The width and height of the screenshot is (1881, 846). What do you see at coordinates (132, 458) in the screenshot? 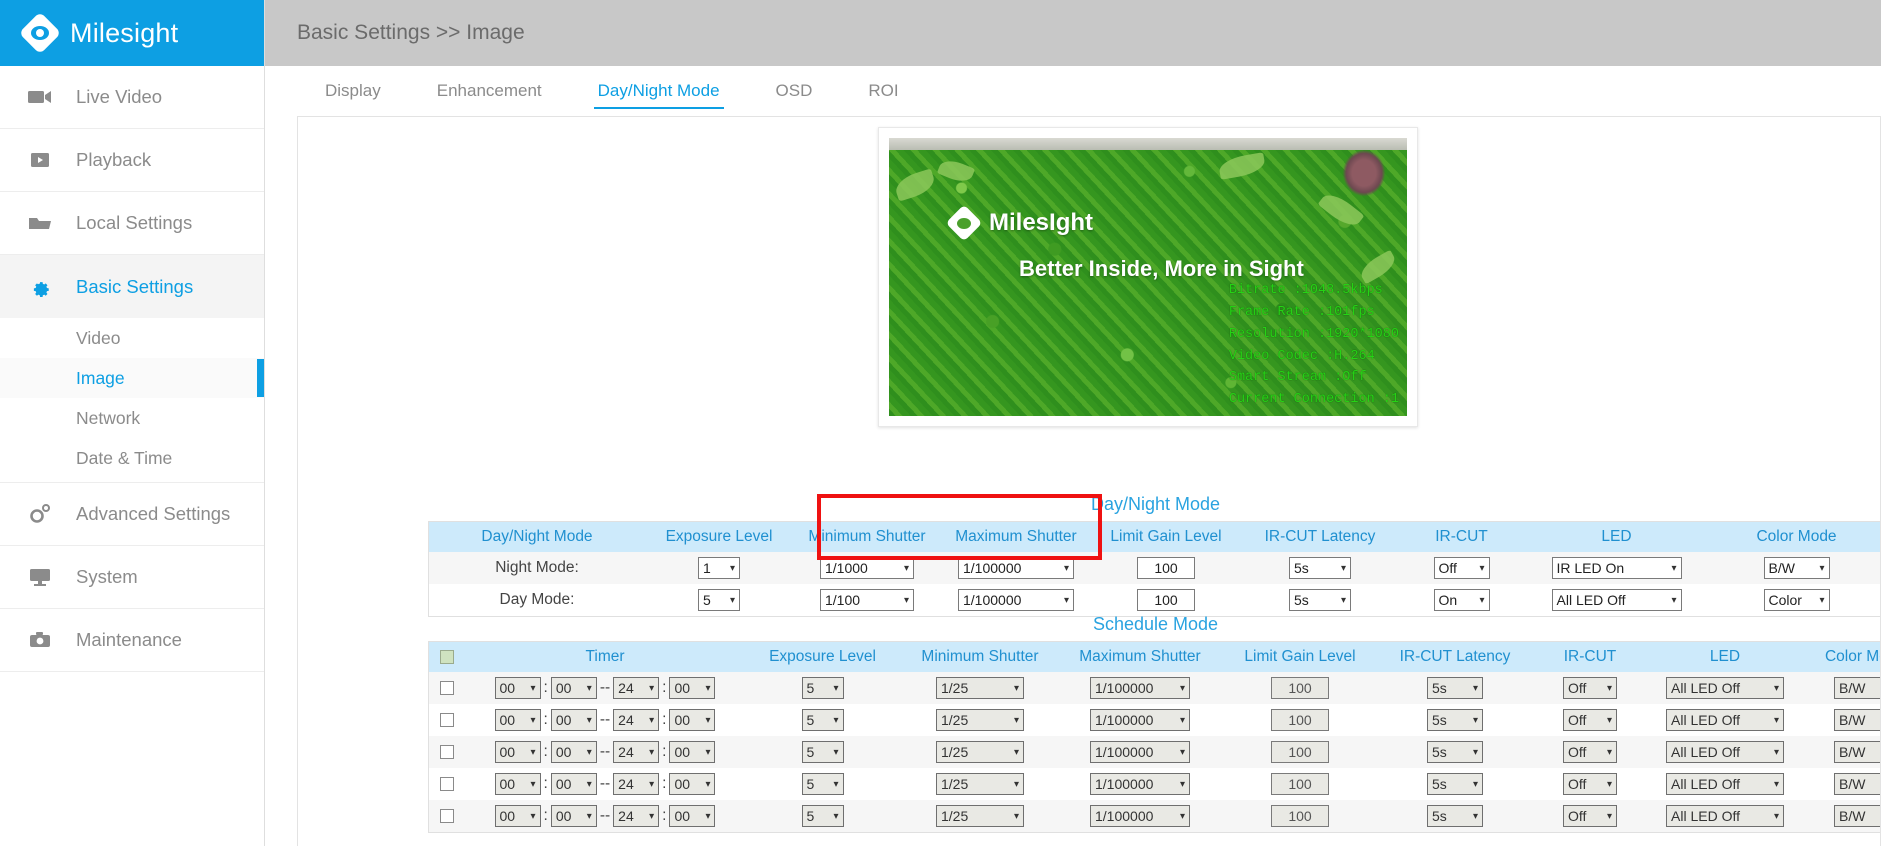
I see `sidebar-item-date-time: Date & Time` at bounding box center [132, 458].